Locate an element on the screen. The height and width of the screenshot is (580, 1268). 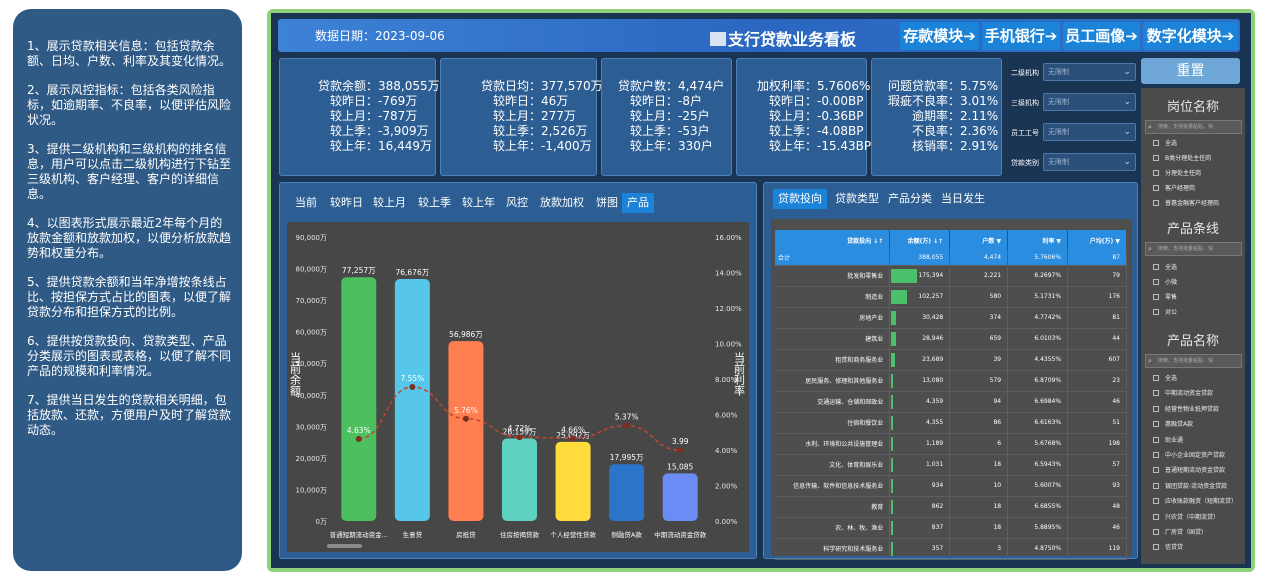
chart-tab: 当前 is located at coordinates (306, 203).